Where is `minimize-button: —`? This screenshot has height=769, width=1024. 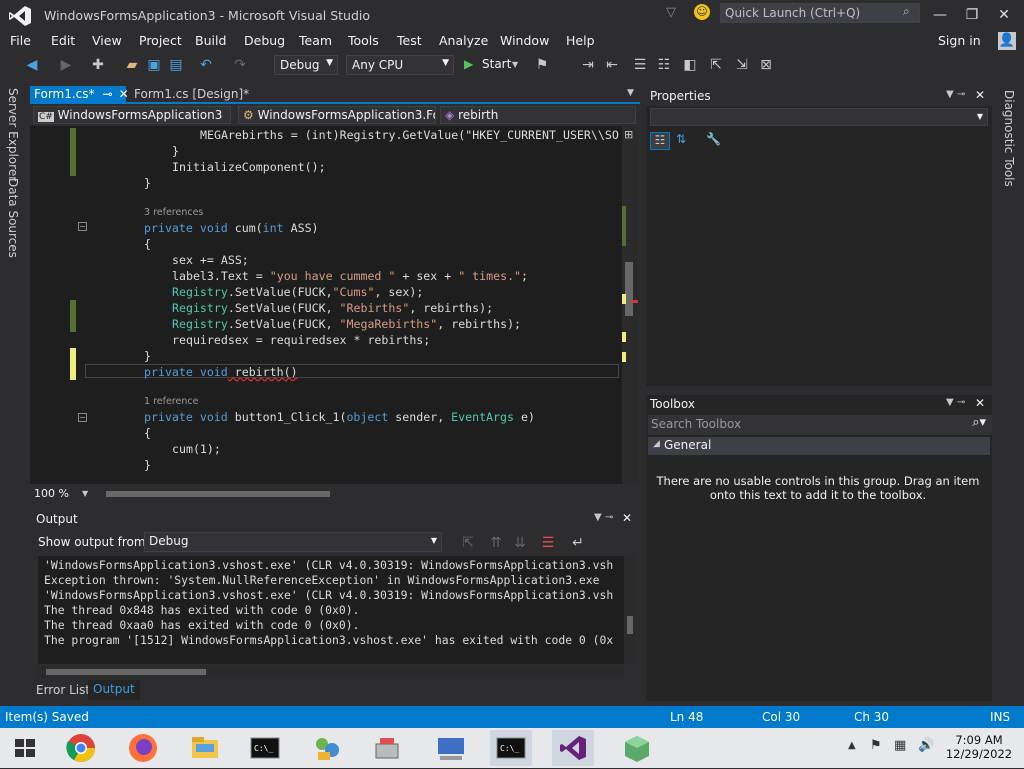 minimize-button: — is located at coordinates (940, 15).